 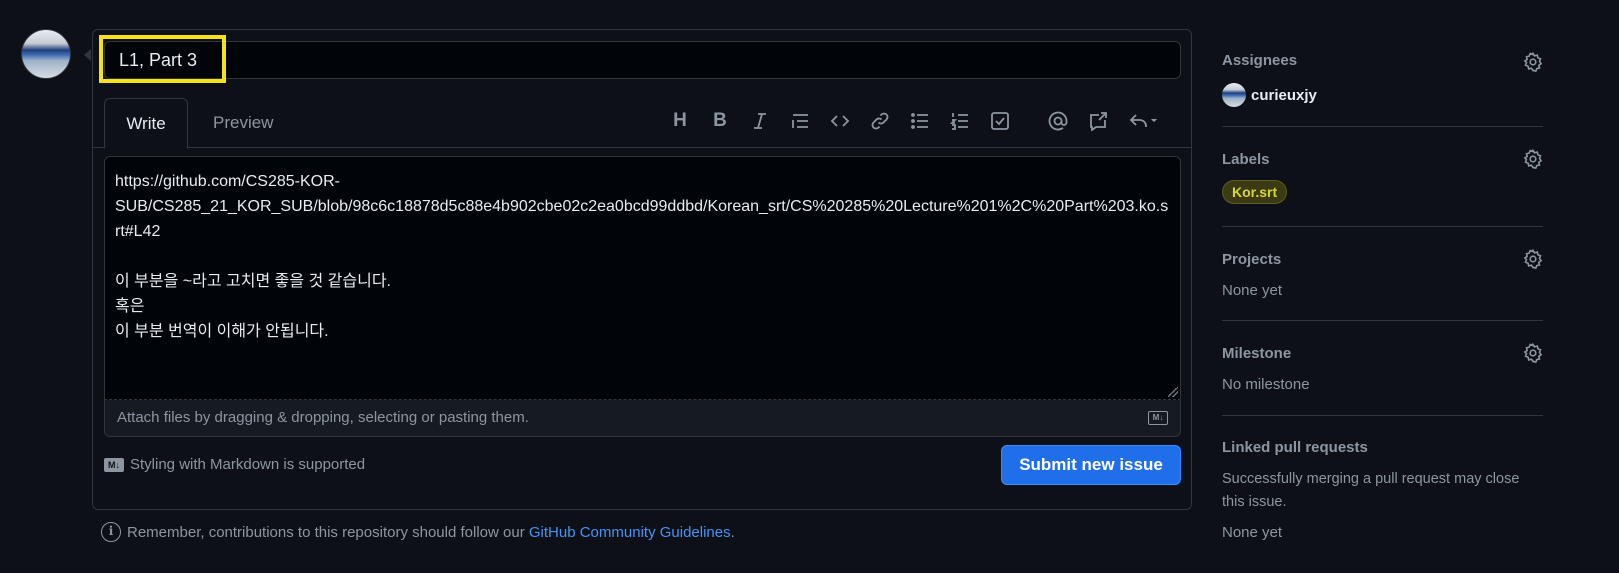 I want to click on italic-icon, so click(x=760, y=121).